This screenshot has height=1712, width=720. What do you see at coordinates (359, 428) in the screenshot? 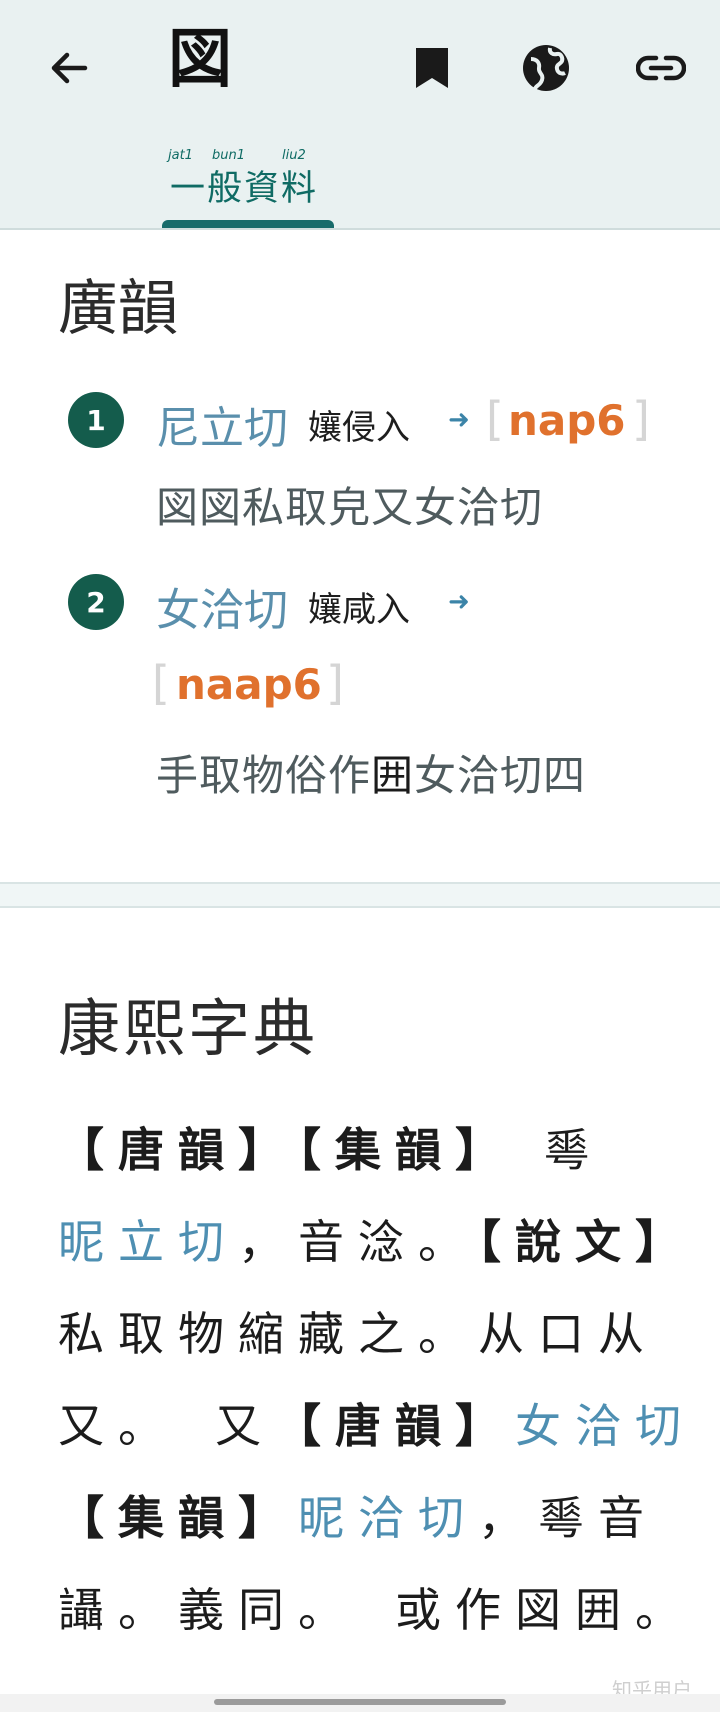
I see `initial-rhyme-tone: 孃侵入` at bounding box center [359, 428].